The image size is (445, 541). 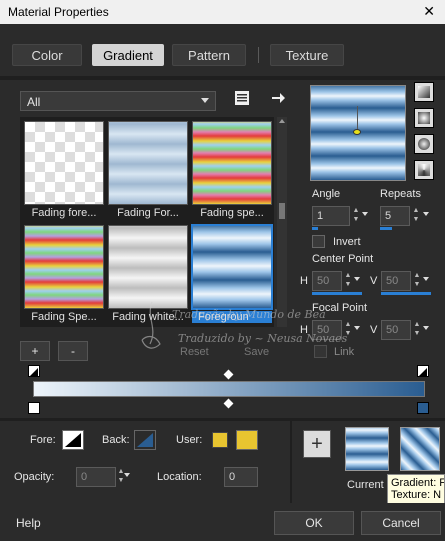 What do you see at coordinates (315, 228) in the screenshot?
I see `angle-slider` at bounding box center [315, 228].